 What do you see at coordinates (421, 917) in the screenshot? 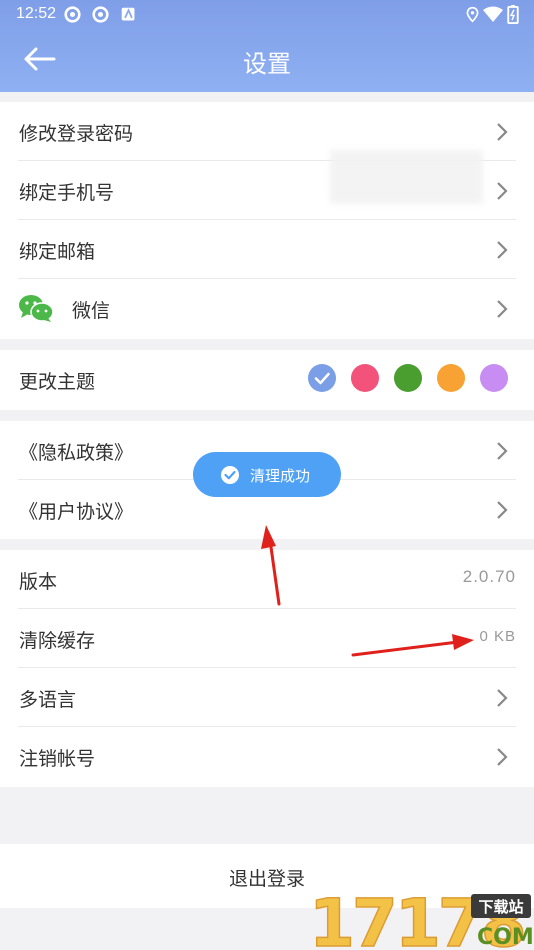
I see `site-watermark-logo: 17178 下载站 COM` at bounding box center [421, 917].